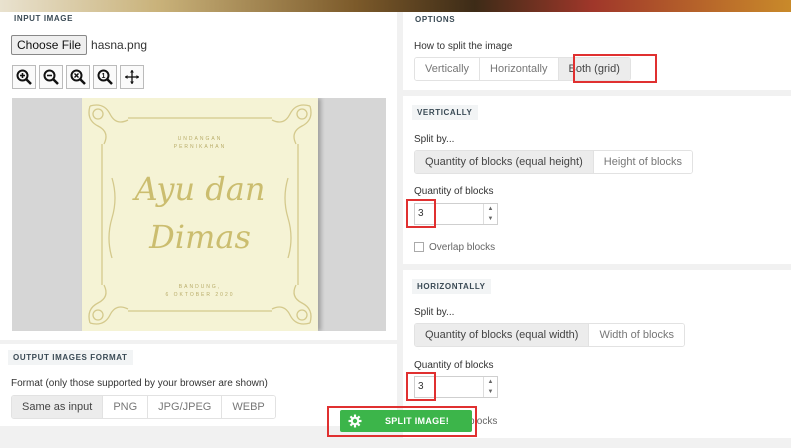 Image resolution: width=791 pixels, height=448 pixels. I want to click on invite-line2: PERNIKAHAN, so click(200, 147).